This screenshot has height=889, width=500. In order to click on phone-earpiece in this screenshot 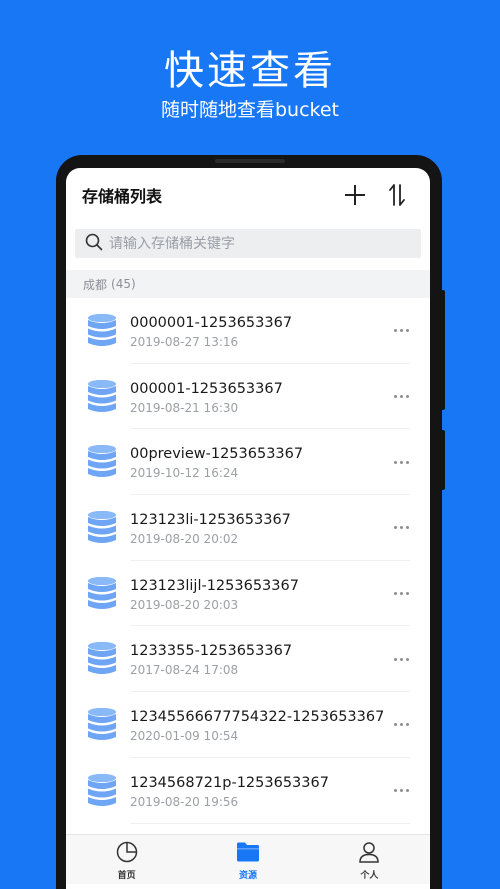, I will do `click(250, 161)`.